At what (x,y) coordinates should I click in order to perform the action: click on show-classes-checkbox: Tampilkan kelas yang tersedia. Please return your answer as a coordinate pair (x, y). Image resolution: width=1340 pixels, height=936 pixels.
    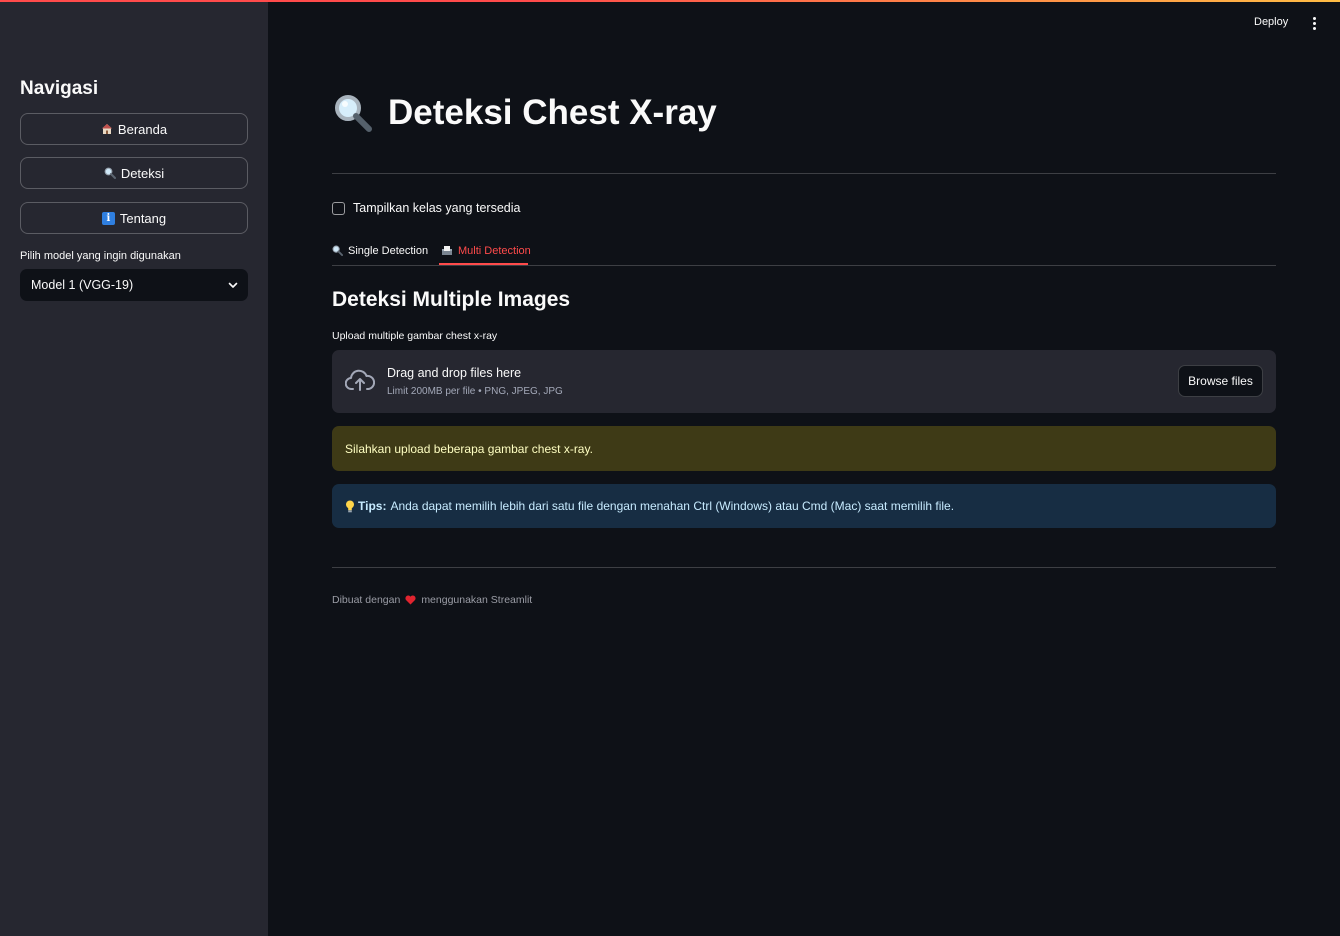
    Looking at the image, I should click on (426, 208).